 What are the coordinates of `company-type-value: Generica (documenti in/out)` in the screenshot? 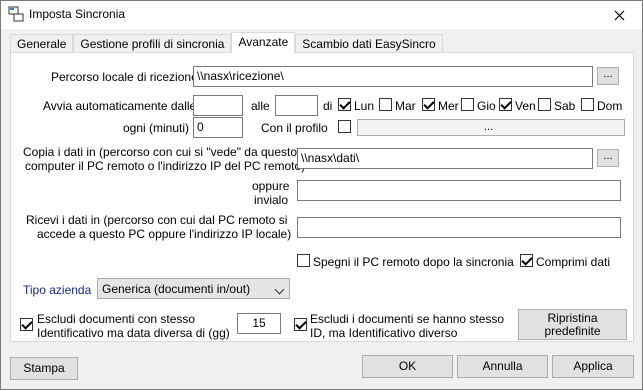 It's located at (176, 289).